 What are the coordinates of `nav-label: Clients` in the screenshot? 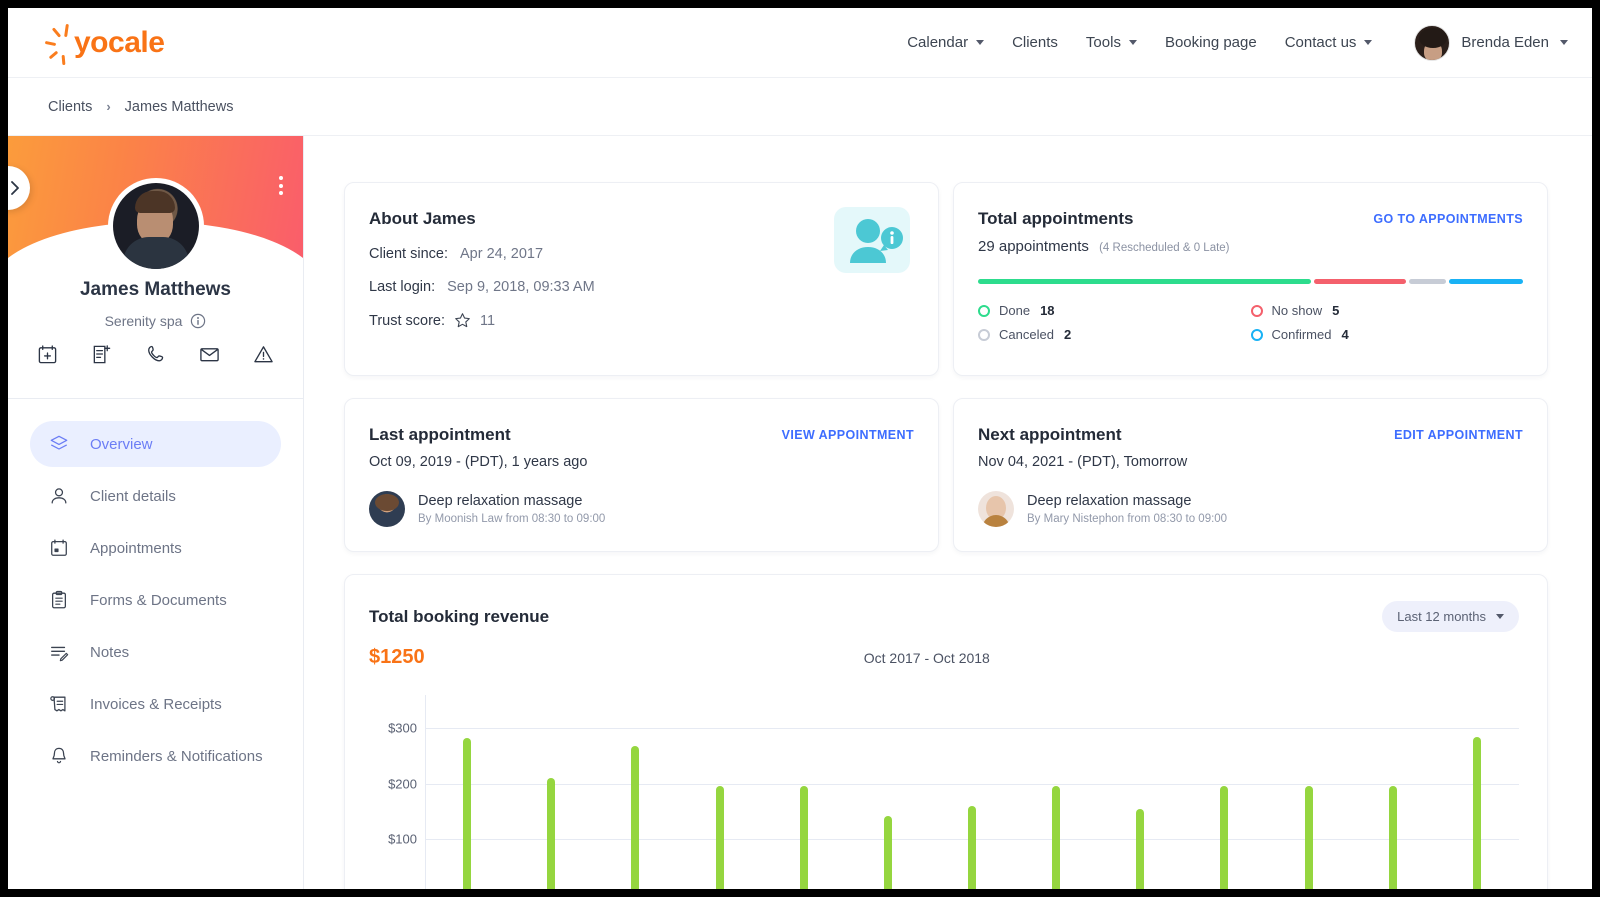 It's located at (1035, 42).